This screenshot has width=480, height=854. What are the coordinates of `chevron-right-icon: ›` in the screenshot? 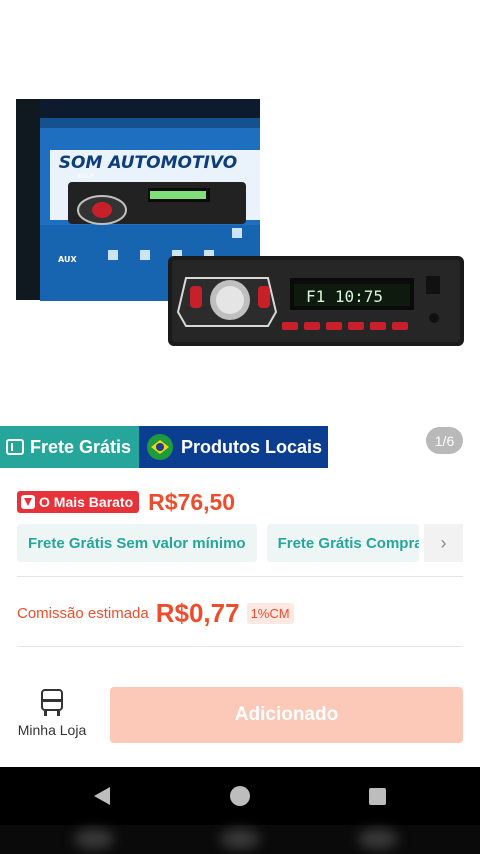 It's located at (443, 542).